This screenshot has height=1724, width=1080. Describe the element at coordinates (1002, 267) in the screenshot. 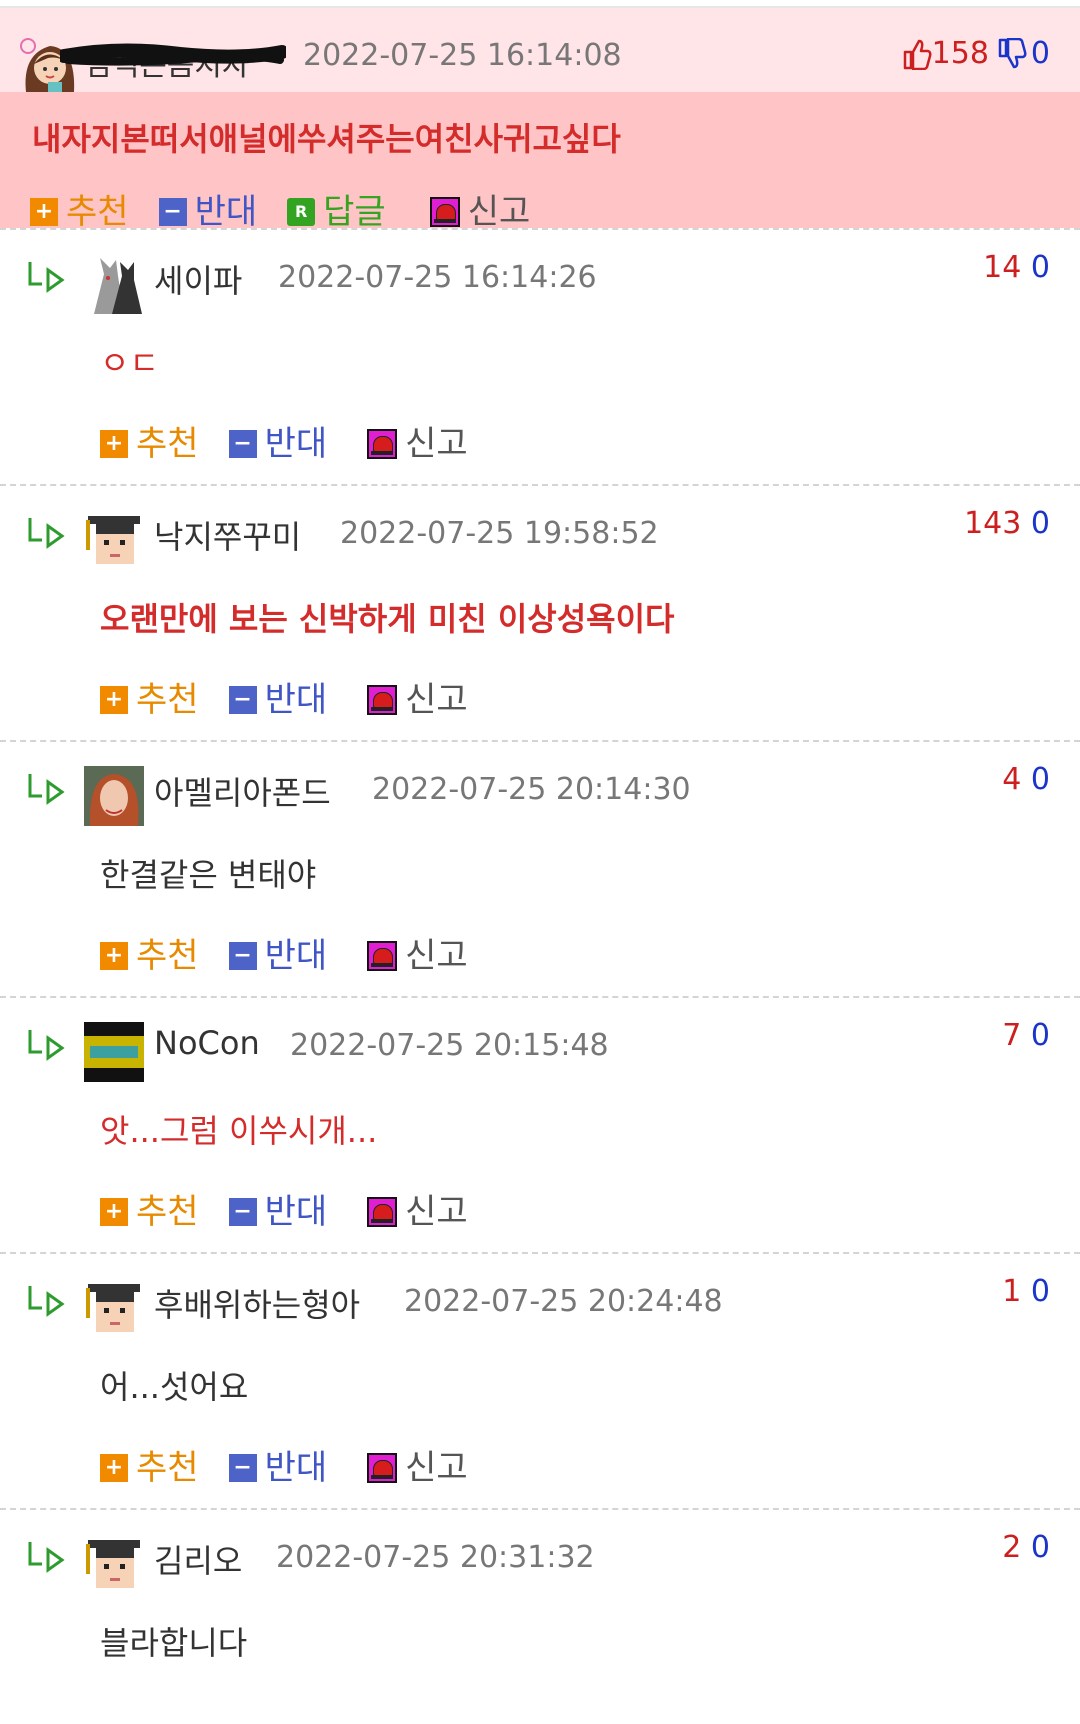

I see `reply-up-count: 14` at that location.